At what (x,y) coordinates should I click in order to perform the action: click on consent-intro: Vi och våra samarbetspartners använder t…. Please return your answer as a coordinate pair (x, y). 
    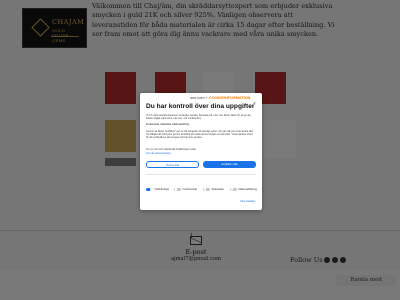
    Looking at the image, I should click on (198, 117).